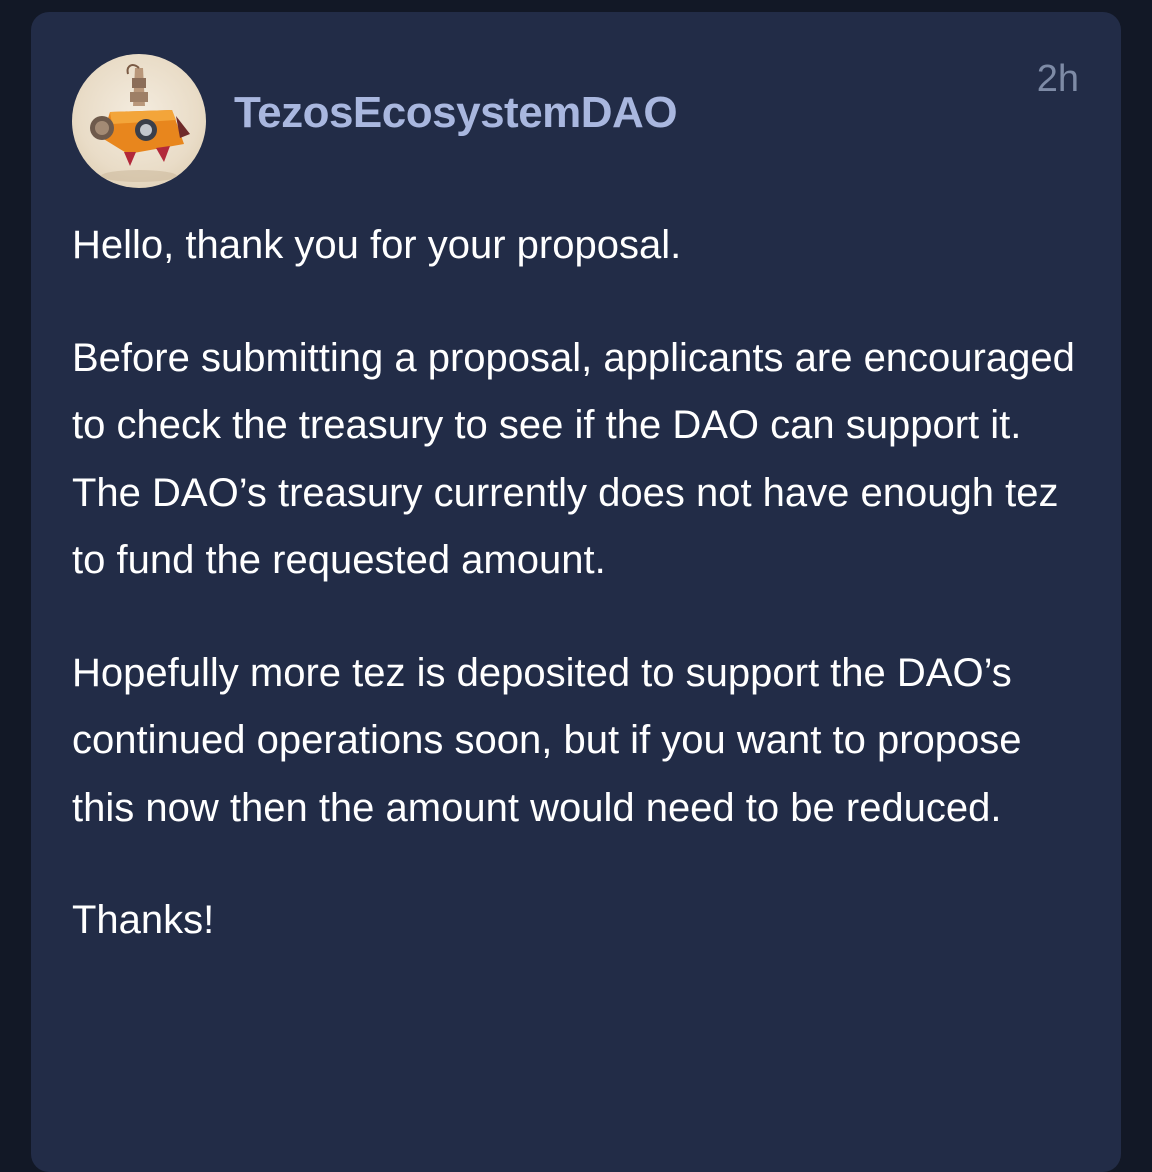 This screenshot has width=1152, height=1172. I want to click on post-paragraph: Hello, thank you for your proposal., so click(377, 245).